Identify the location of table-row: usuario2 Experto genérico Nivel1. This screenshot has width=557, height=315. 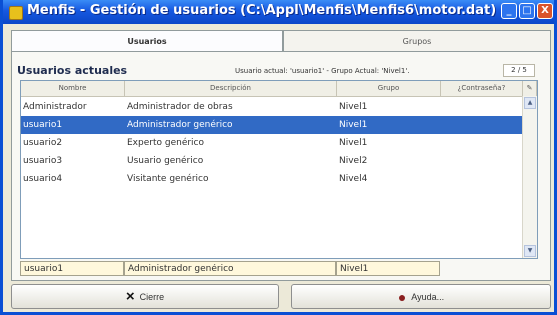
(272, 143).